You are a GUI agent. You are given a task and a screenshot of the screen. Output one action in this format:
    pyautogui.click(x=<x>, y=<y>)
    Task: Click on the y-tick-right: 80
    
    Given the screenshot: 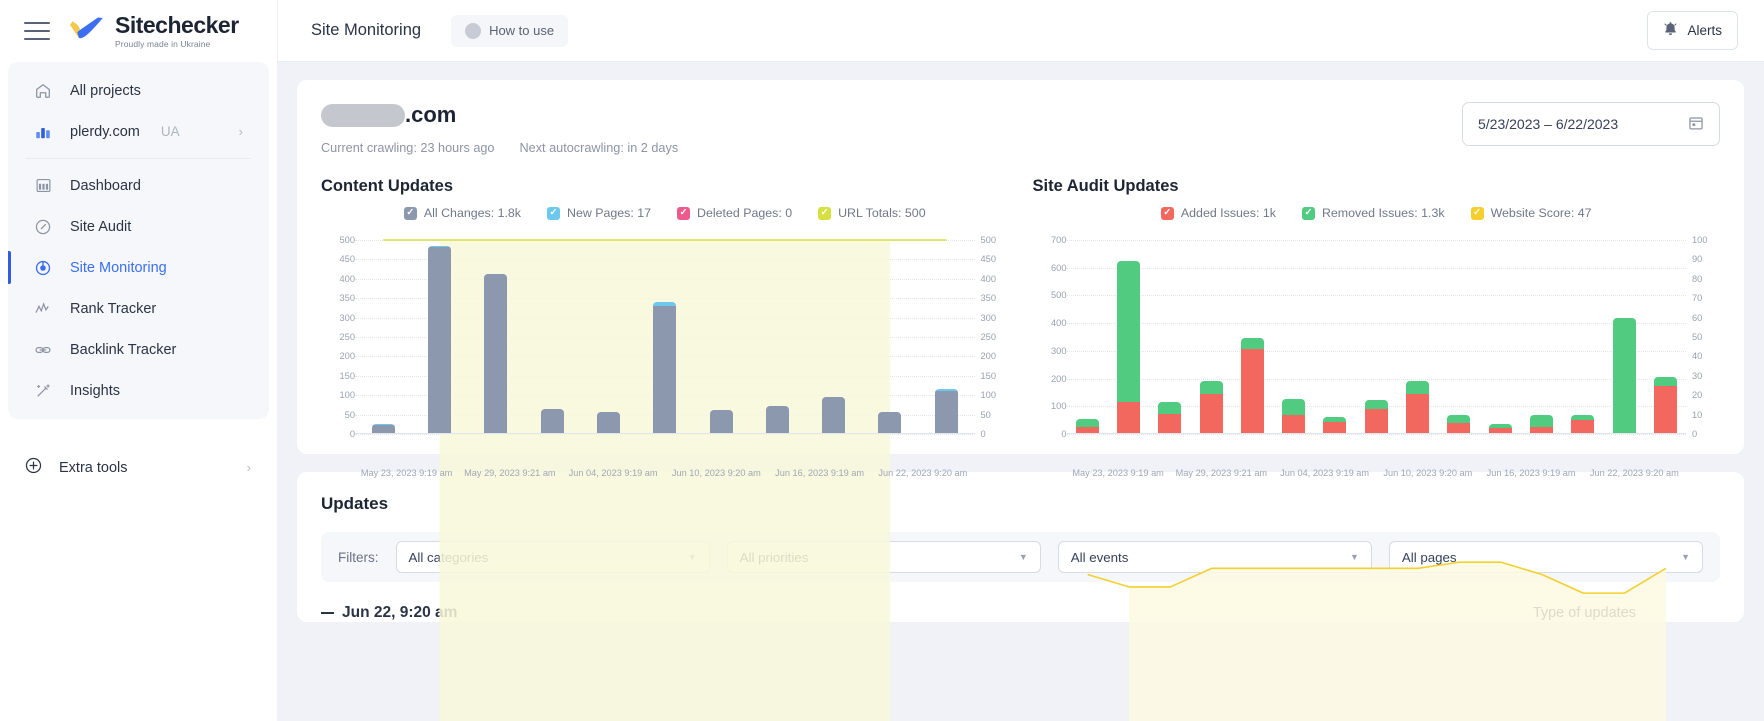 What is the action you would take?
    pyautogui.click(x=1697, y=278)
    